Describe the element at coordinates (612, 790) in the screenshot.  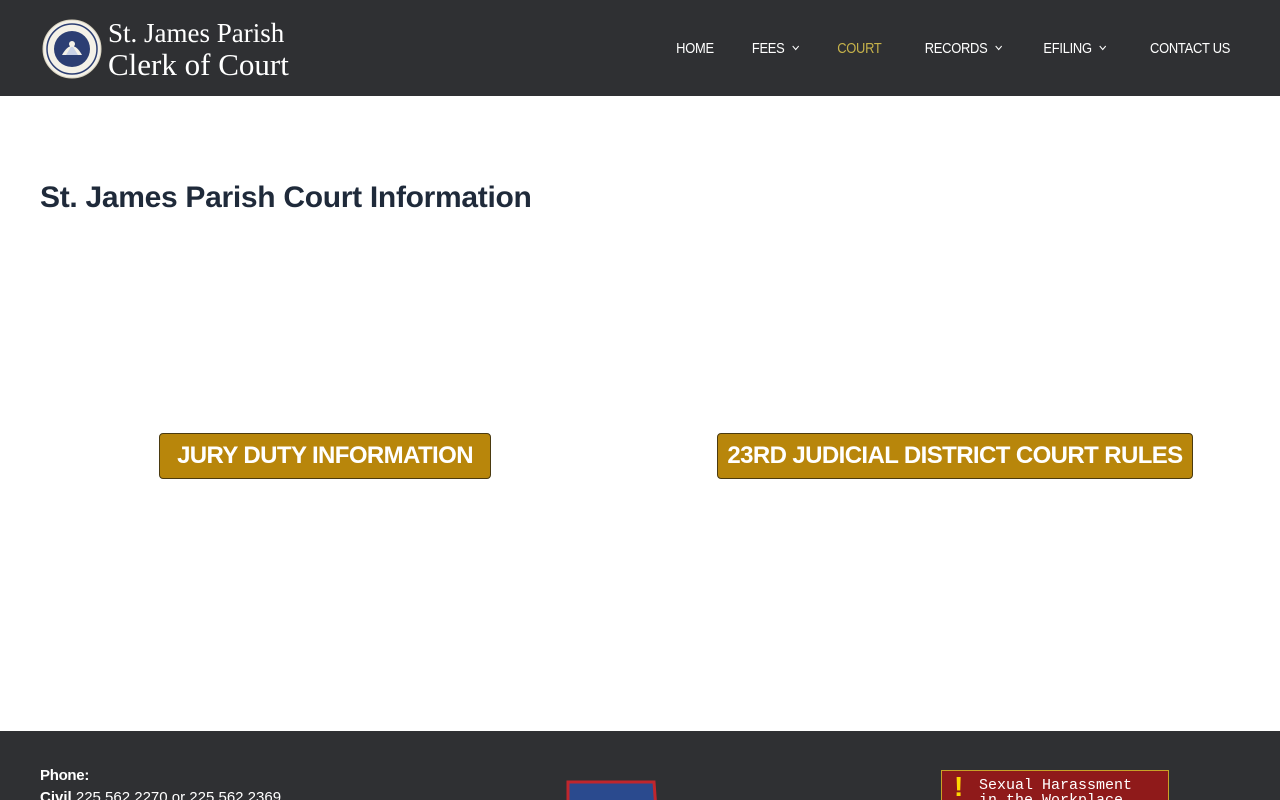
I see `louisiana-map-icon` at that location.